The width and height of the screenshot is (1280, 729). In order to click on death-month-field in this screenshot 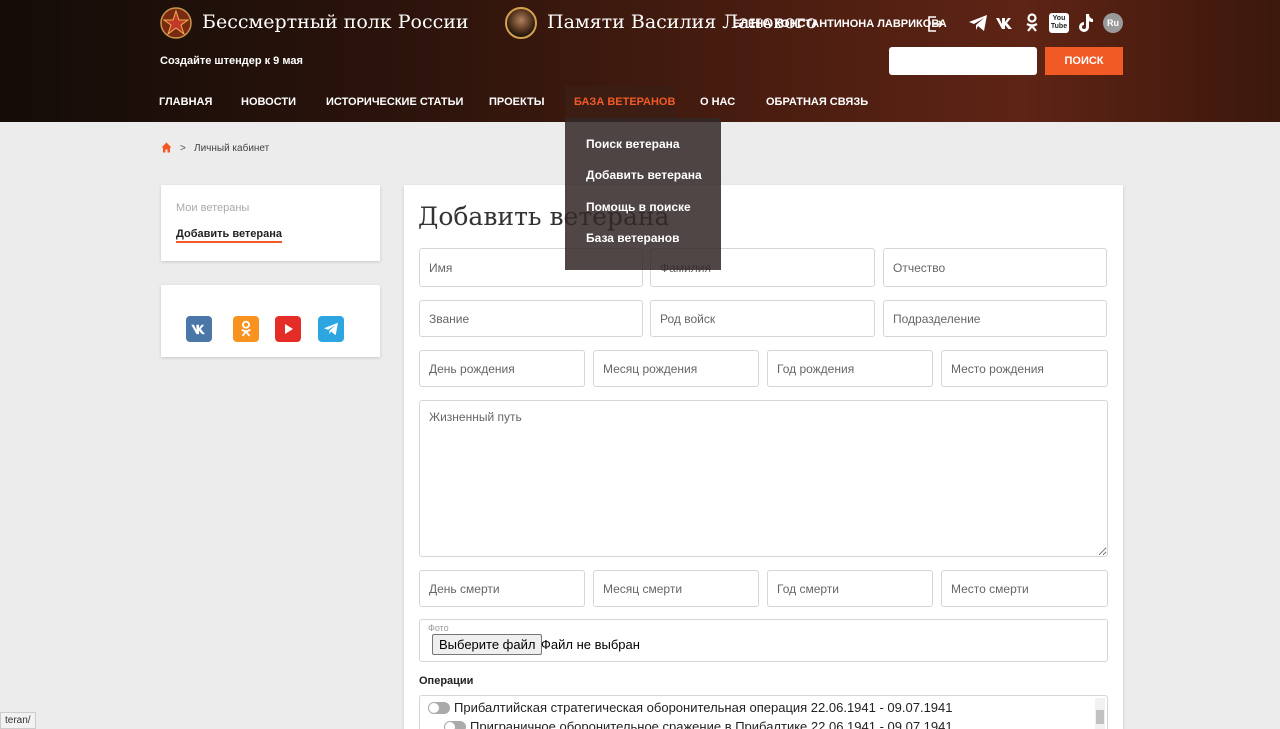, I will do `click(676, 588)`.